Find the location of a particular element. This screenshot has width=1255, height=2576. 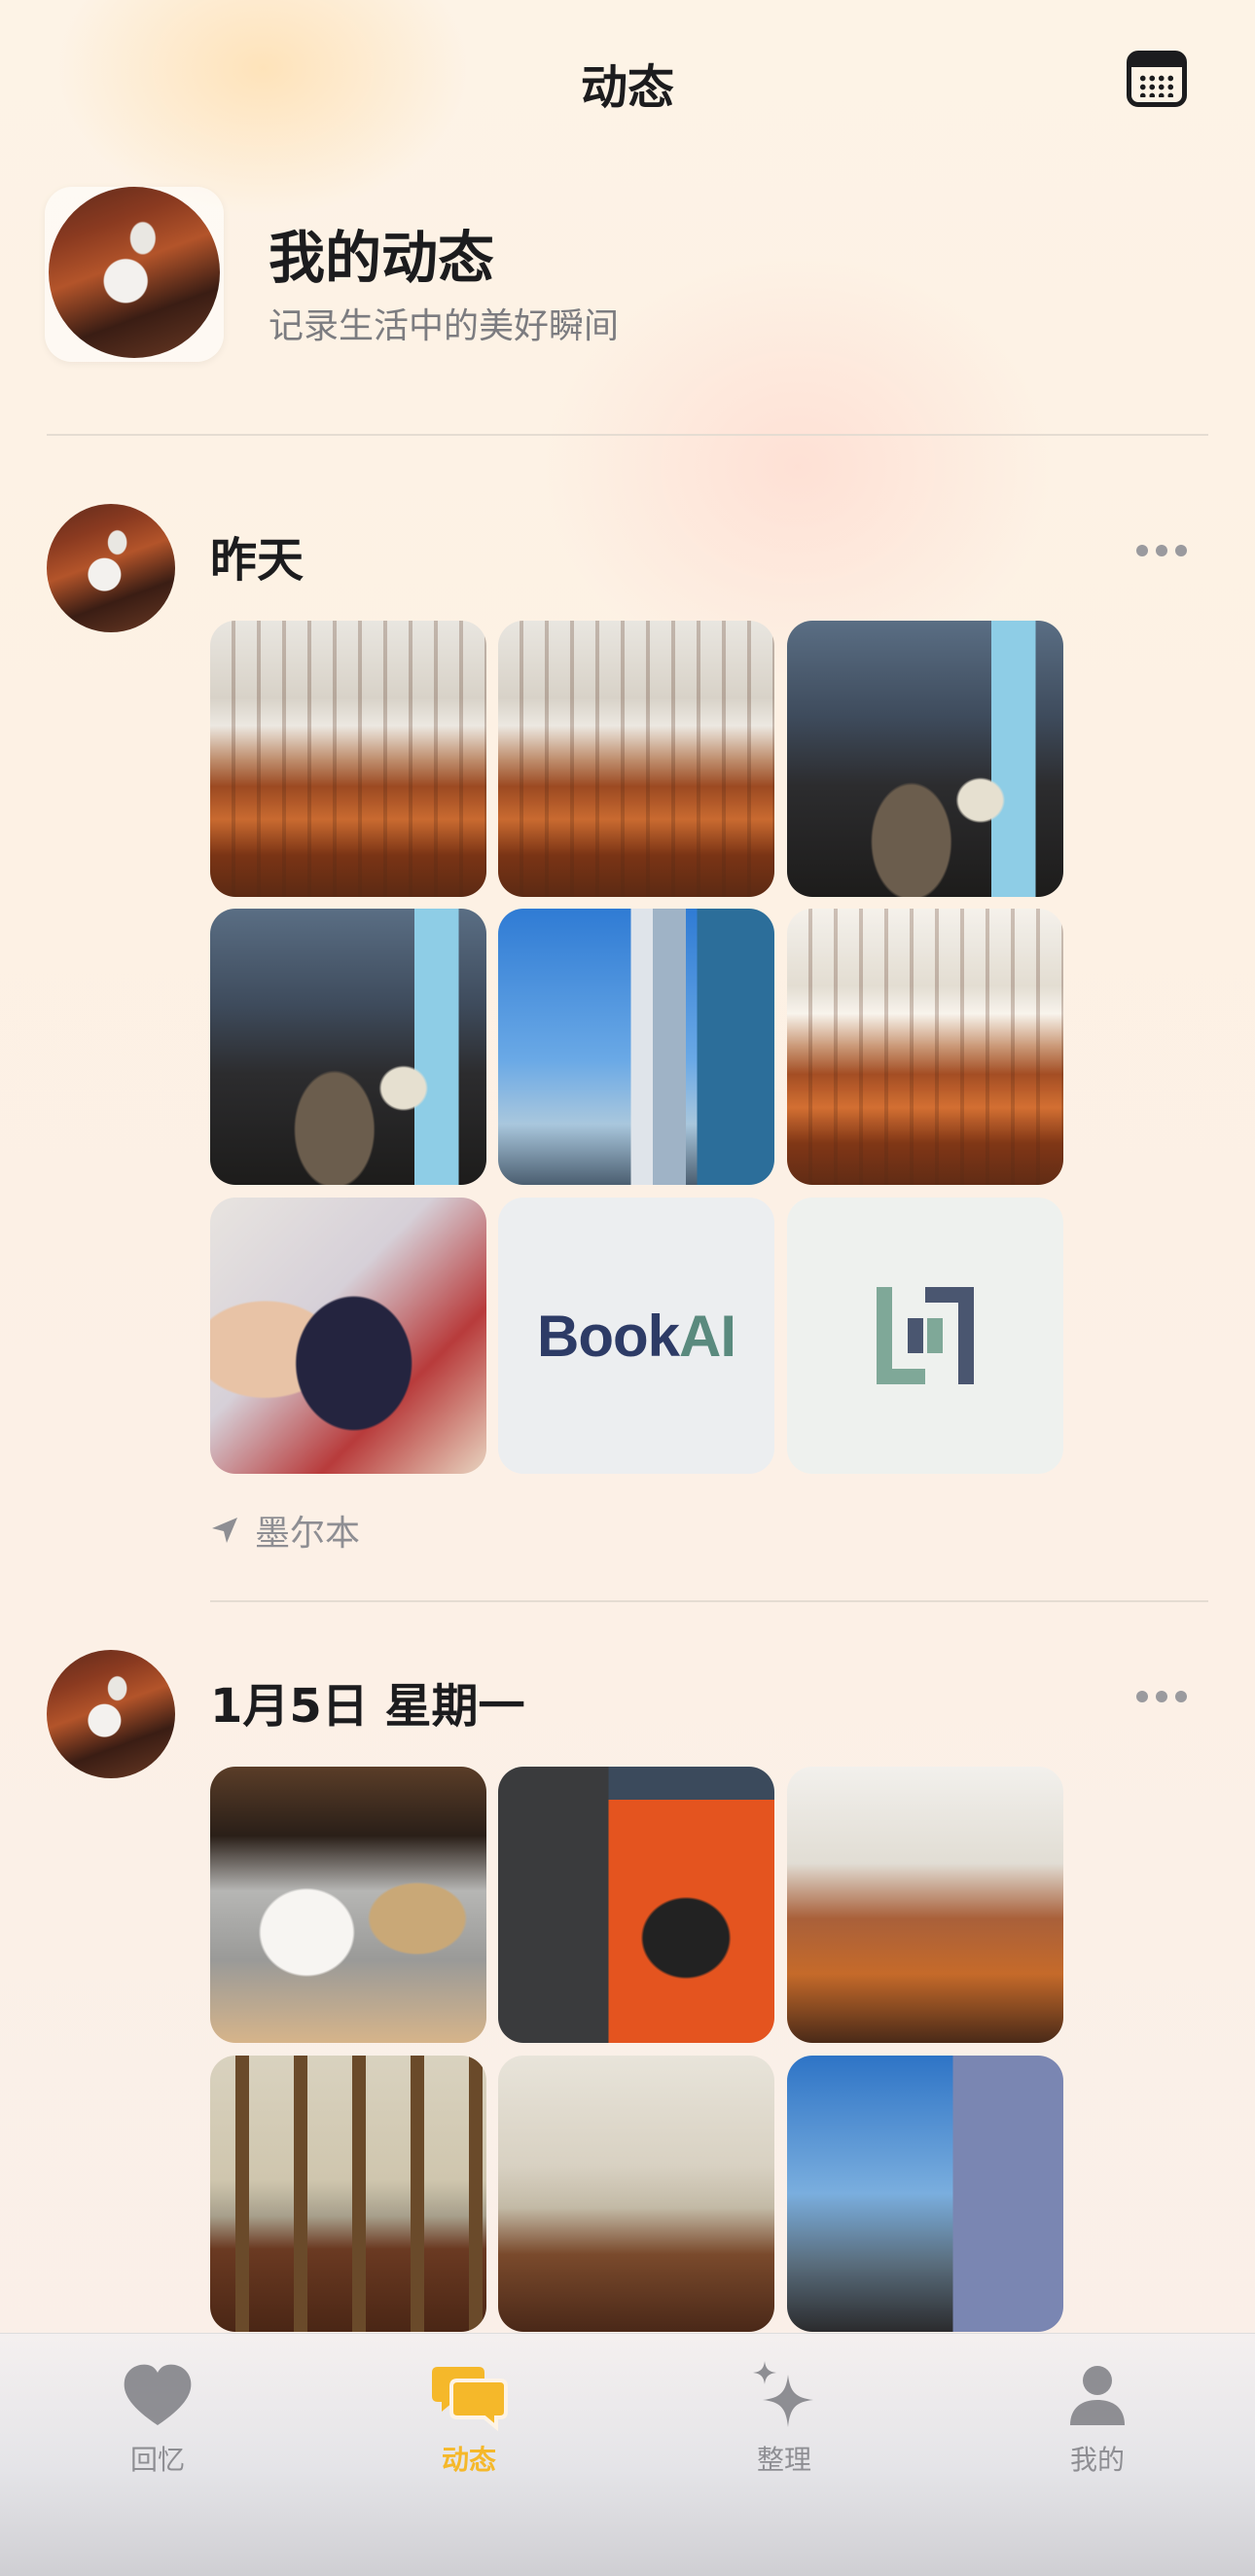

tab-label: 回忆 is located at coordinates (157, 2460).